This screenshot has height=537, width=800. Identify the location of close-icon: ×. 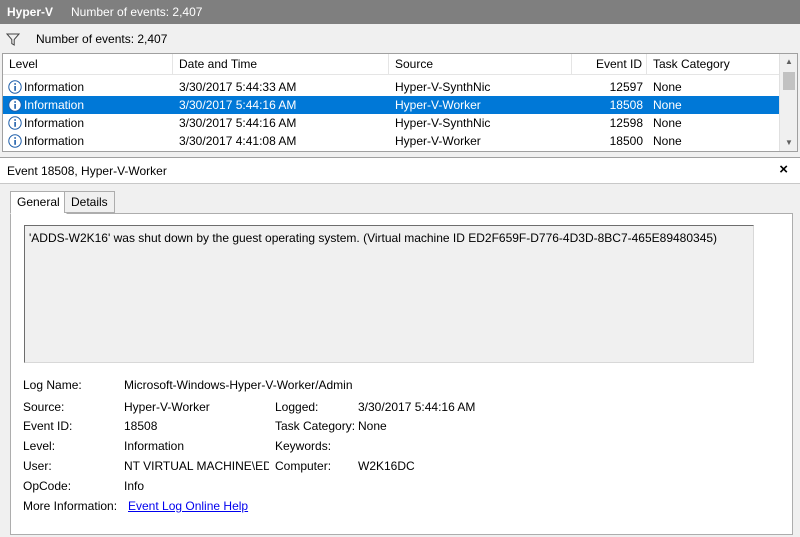
(783, 169).